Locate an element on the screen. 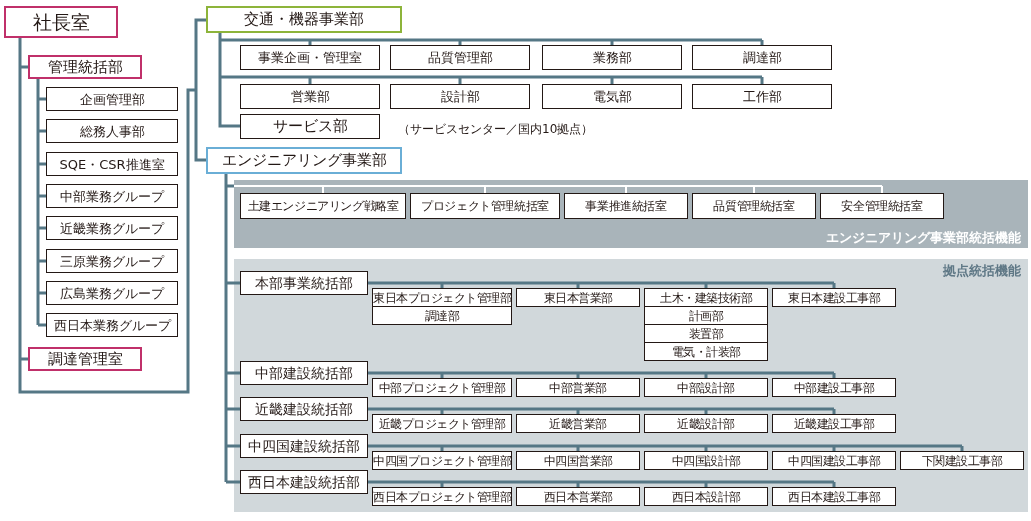 This screenshot has width=1031, height=521. org-box: 中四国建設統括部 is located at coordinates (304, 446).